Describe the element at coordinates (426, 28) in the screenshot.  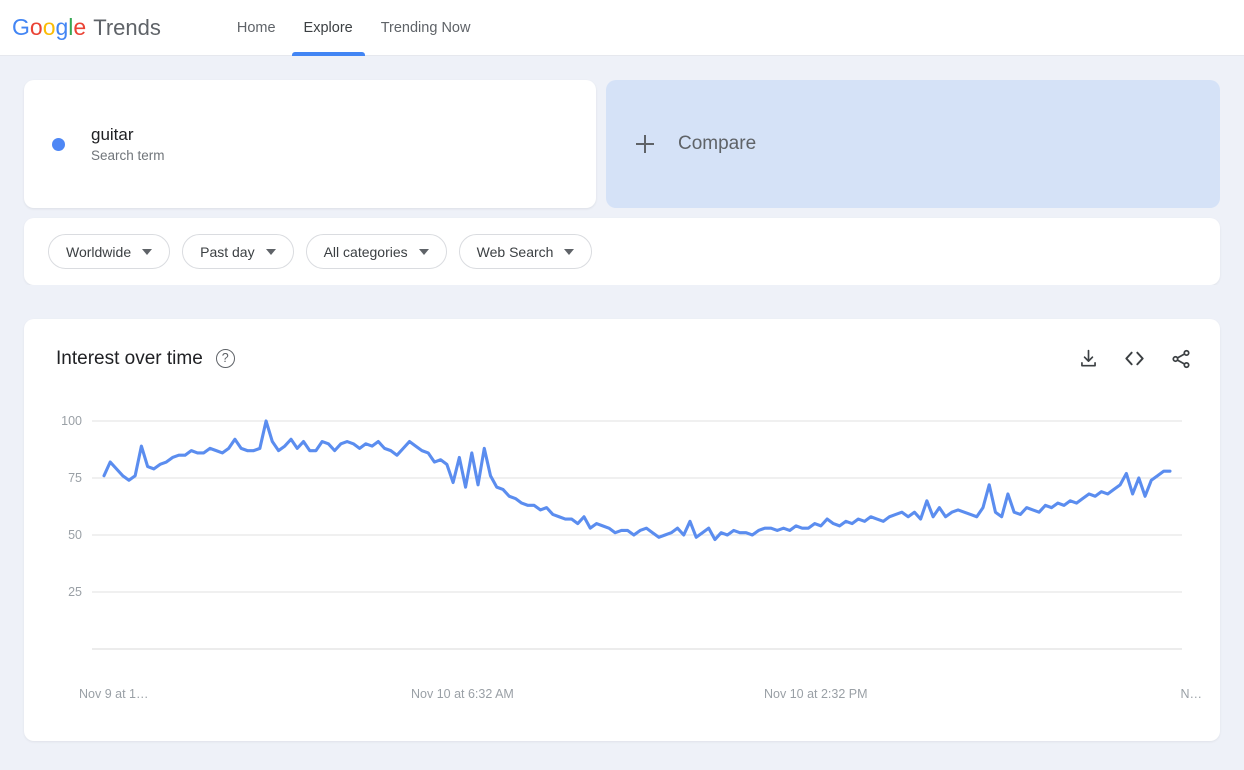
I see `nav-item-trending-now: Trending Now` at that location.